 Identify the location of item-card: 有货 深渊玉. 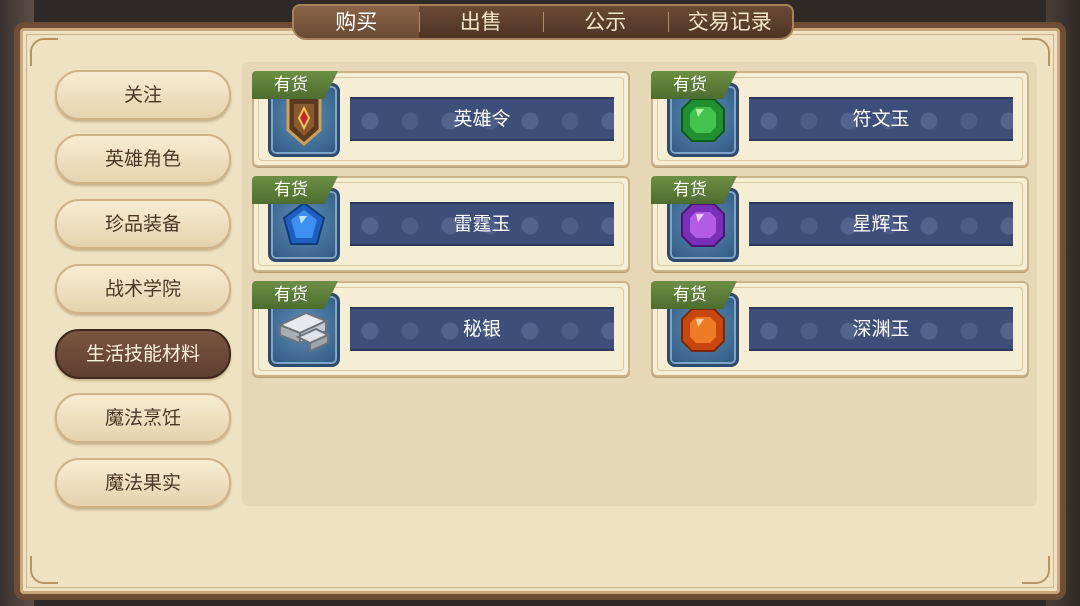
(840, 329).